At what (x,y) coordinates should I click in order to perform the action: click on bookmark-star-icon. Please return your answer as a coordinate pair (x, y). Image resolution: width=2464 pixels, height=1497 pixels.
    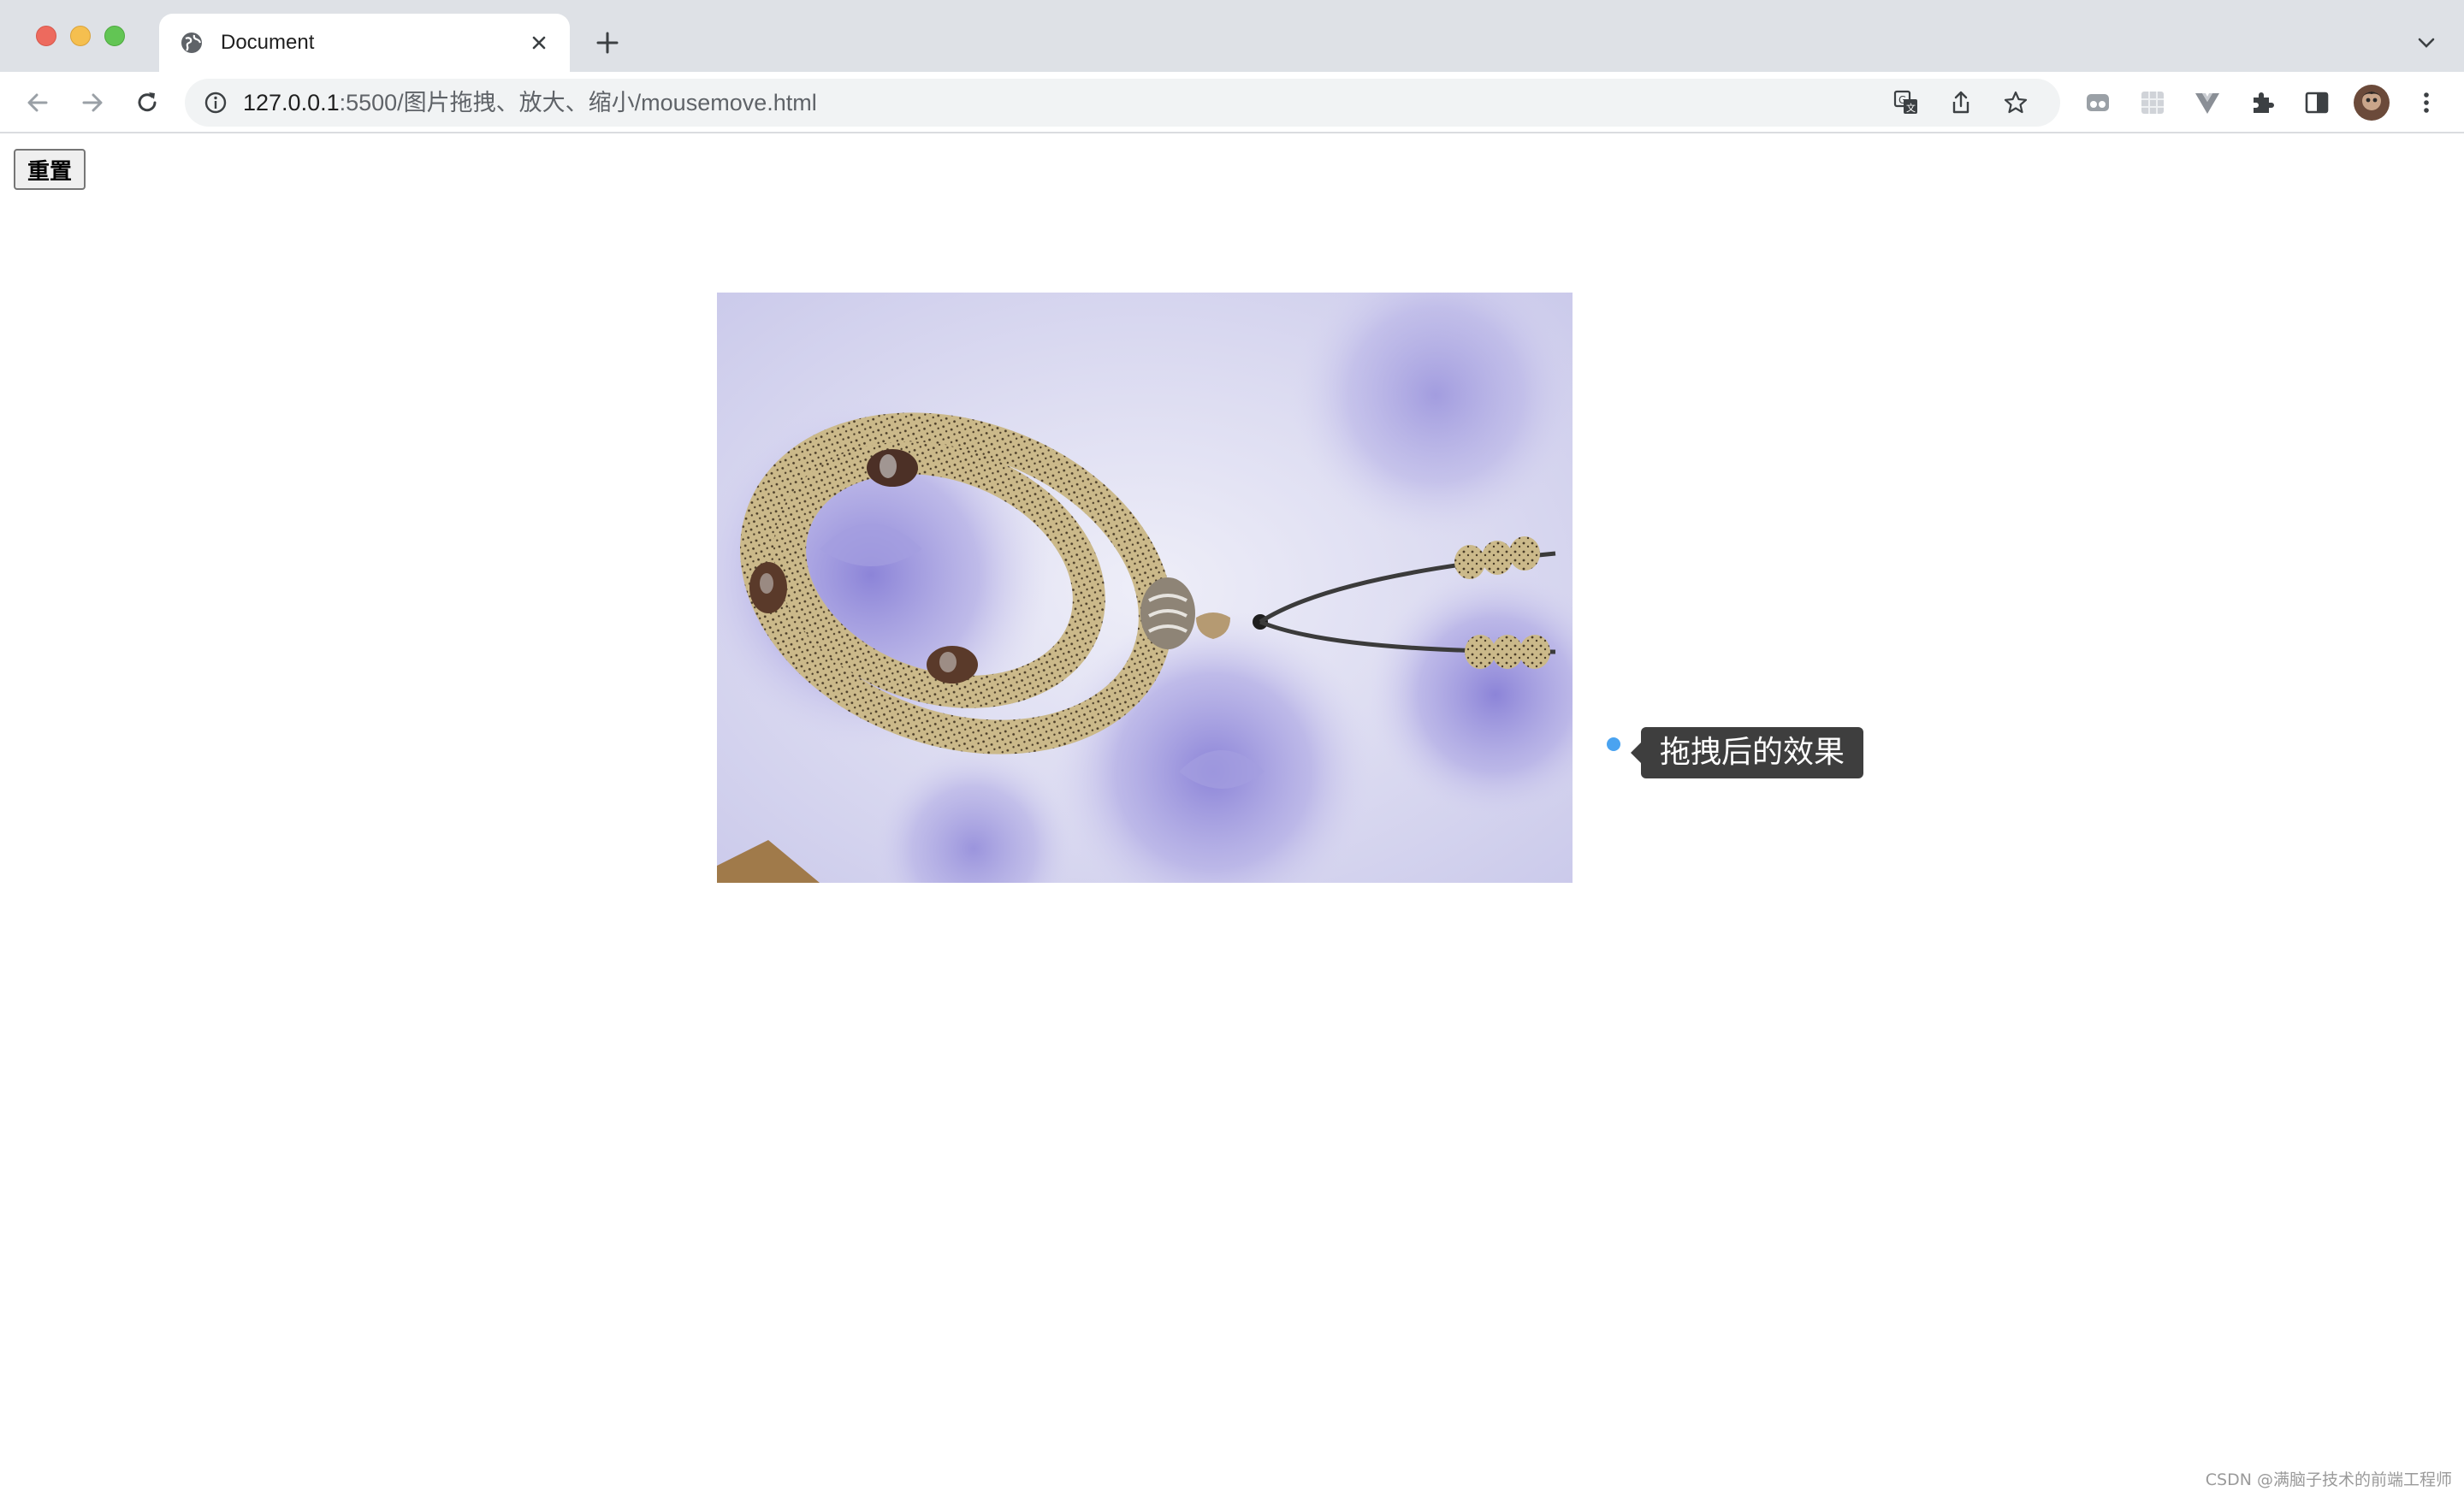
    Looking at the image, I should click on (2015, 102).